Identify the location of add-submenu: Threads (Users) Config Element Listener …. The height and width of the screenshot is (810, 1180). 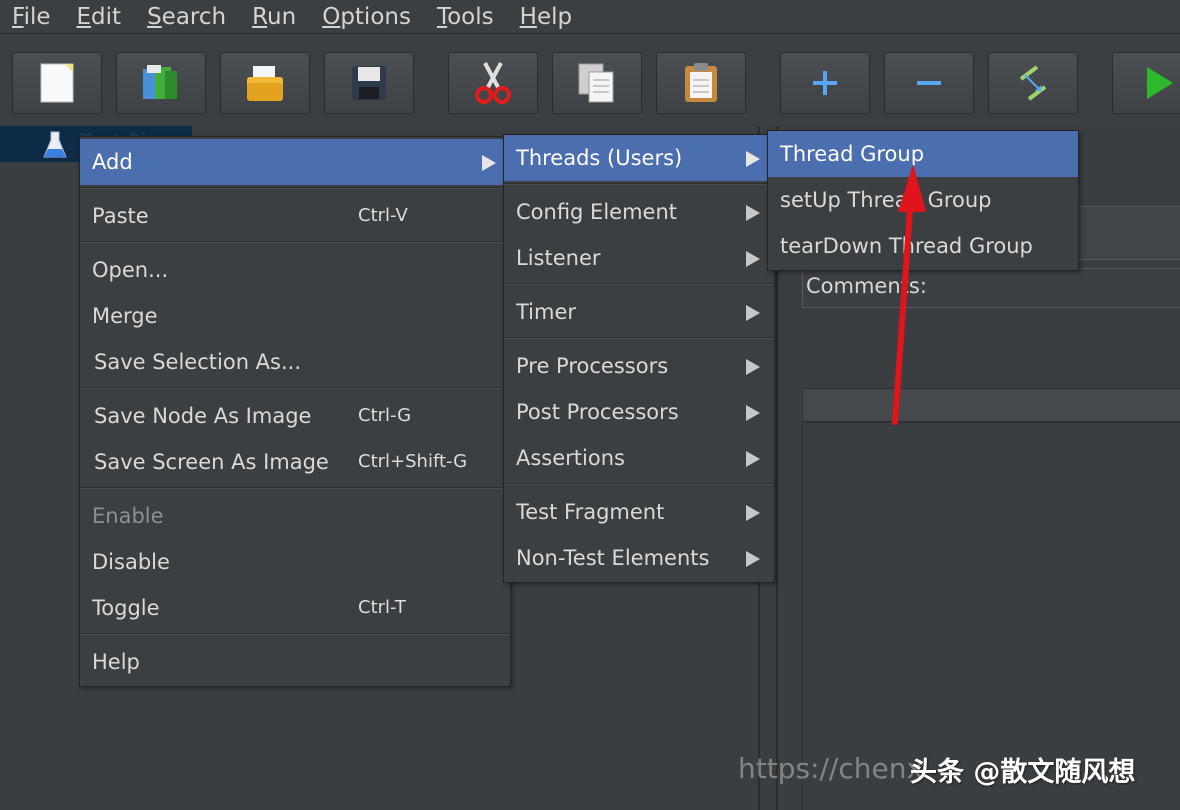
(639, 358).